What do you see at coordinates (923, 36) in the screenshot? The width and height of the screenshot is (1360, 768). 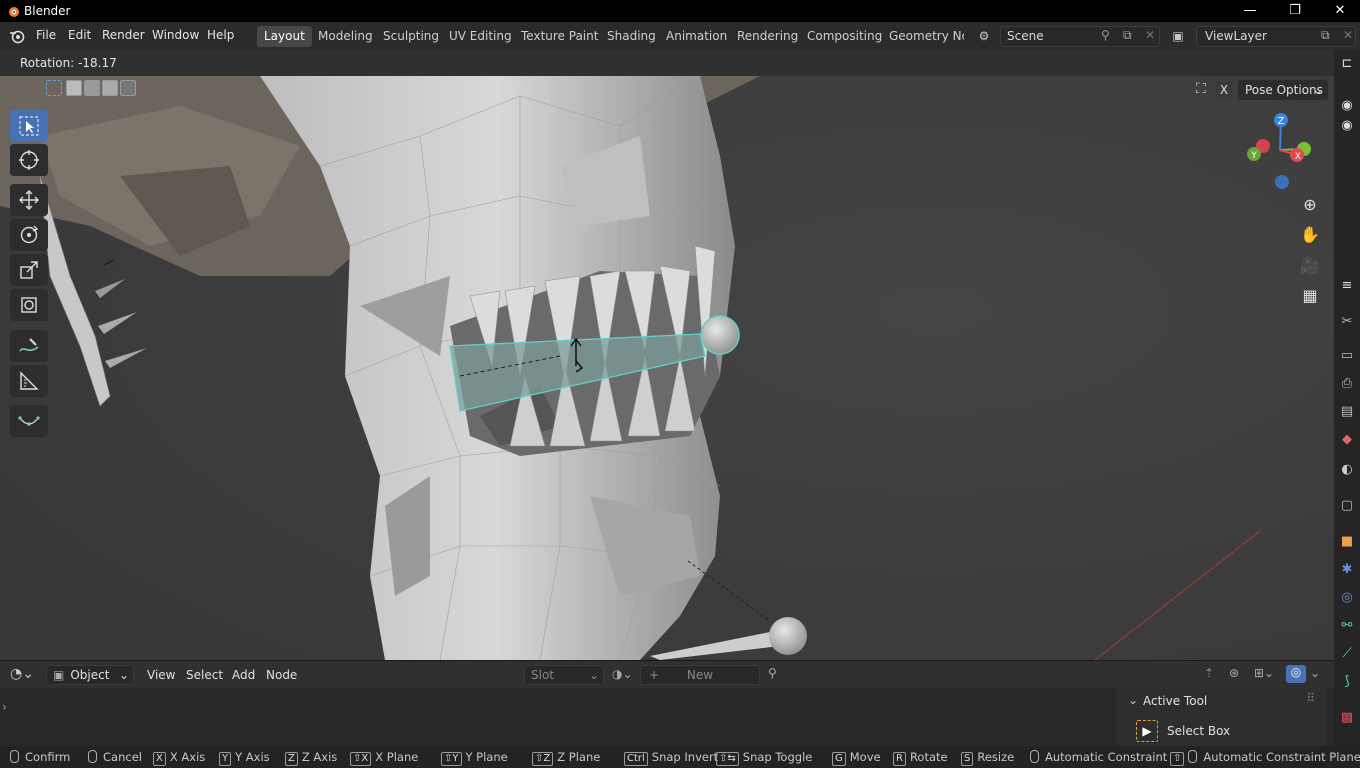 I see `tab-geometry-nodes: Geometry Noc` at bounding box center [923, 36].